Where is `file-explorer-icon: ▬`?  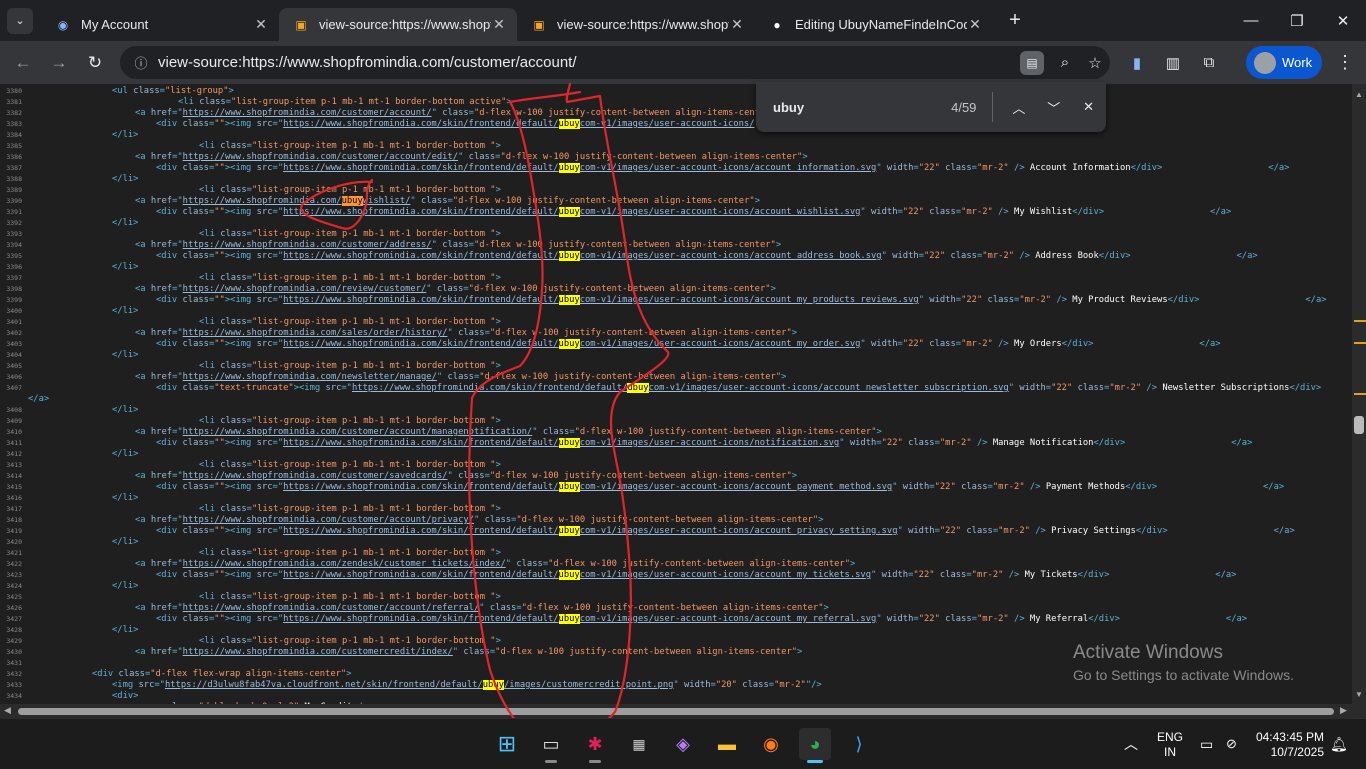 file-explorer-icon: ▬ is located at coordinates (727, 744).